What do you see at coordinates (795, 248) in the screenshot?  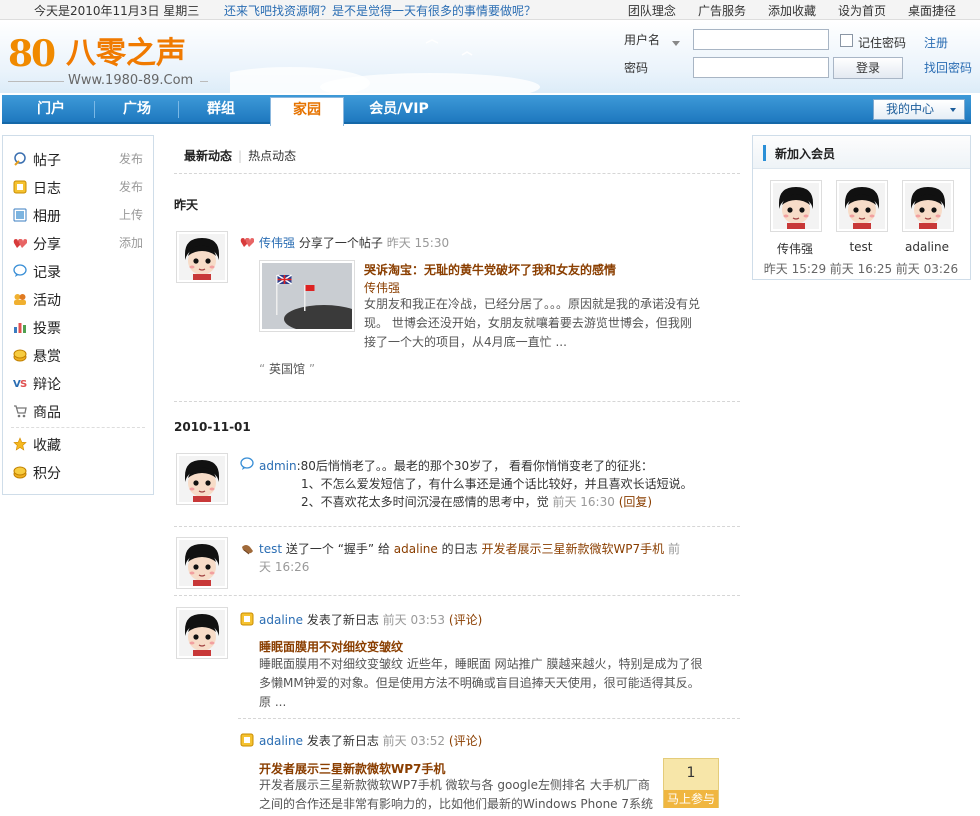 I see `member-name: 传伟强` at bounding box center [795, 248].